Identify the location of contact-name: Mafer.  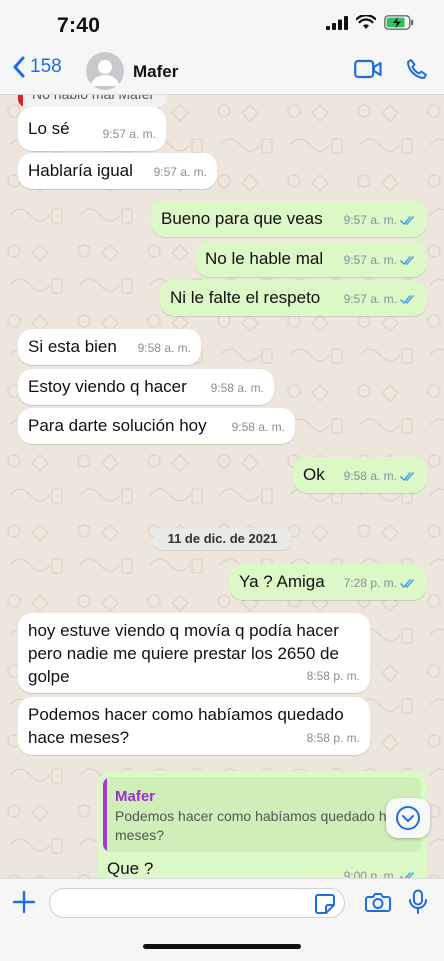
(155, 72).